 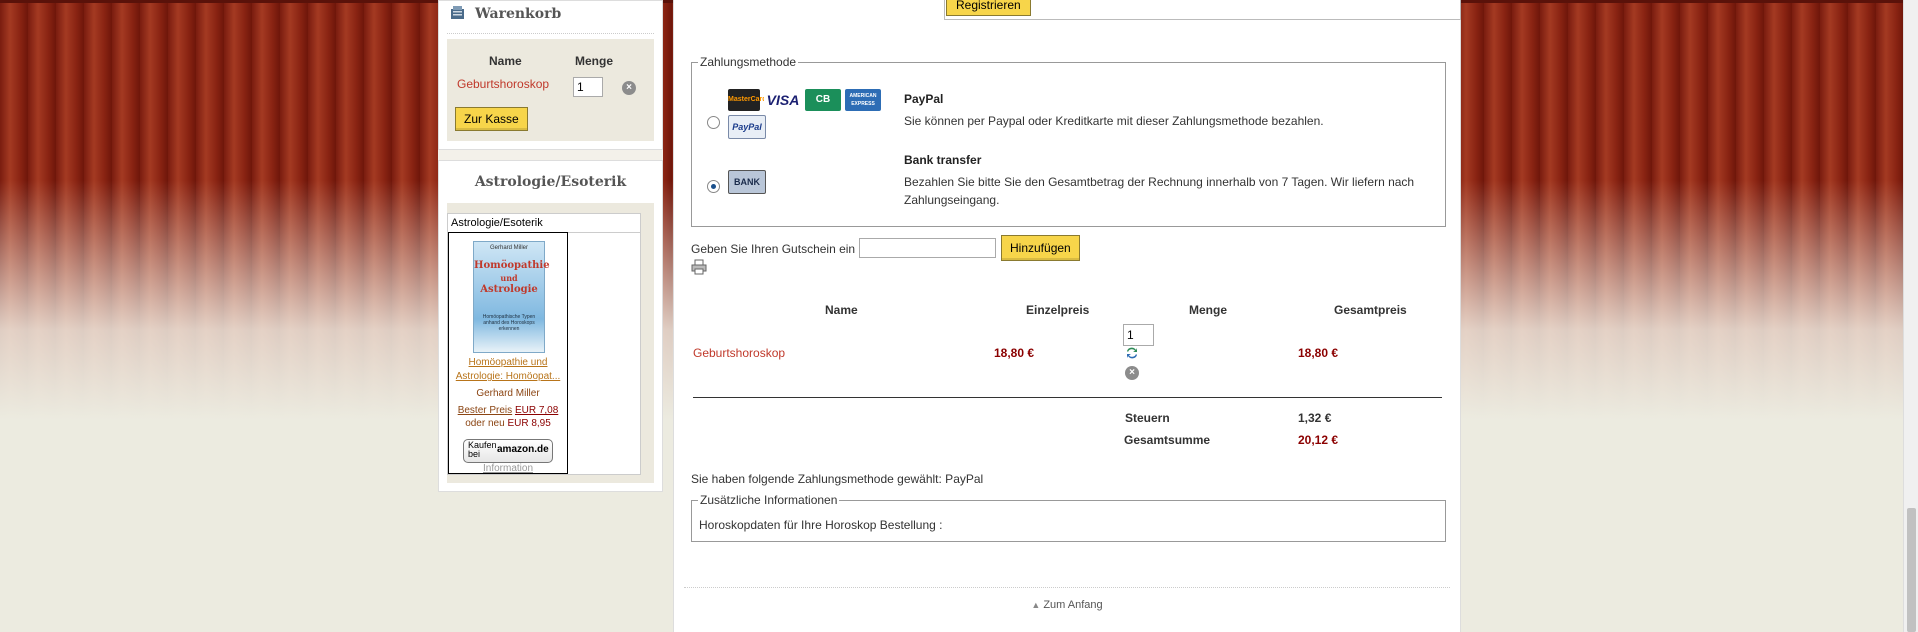 What do you see at coordinates (747, 100) in the screenshot?
I see `mastercard-logo: MasterCard` at bounding box center [747, 100].